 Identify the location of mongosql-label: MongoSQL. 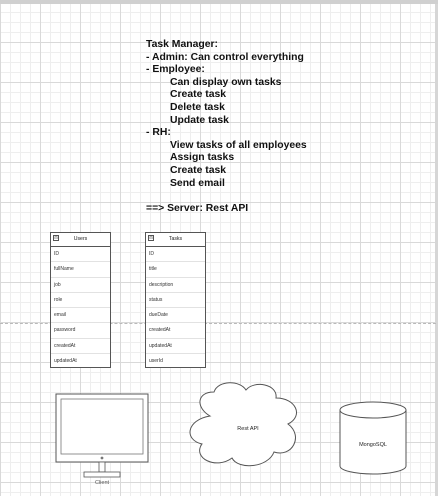
(373, 445).